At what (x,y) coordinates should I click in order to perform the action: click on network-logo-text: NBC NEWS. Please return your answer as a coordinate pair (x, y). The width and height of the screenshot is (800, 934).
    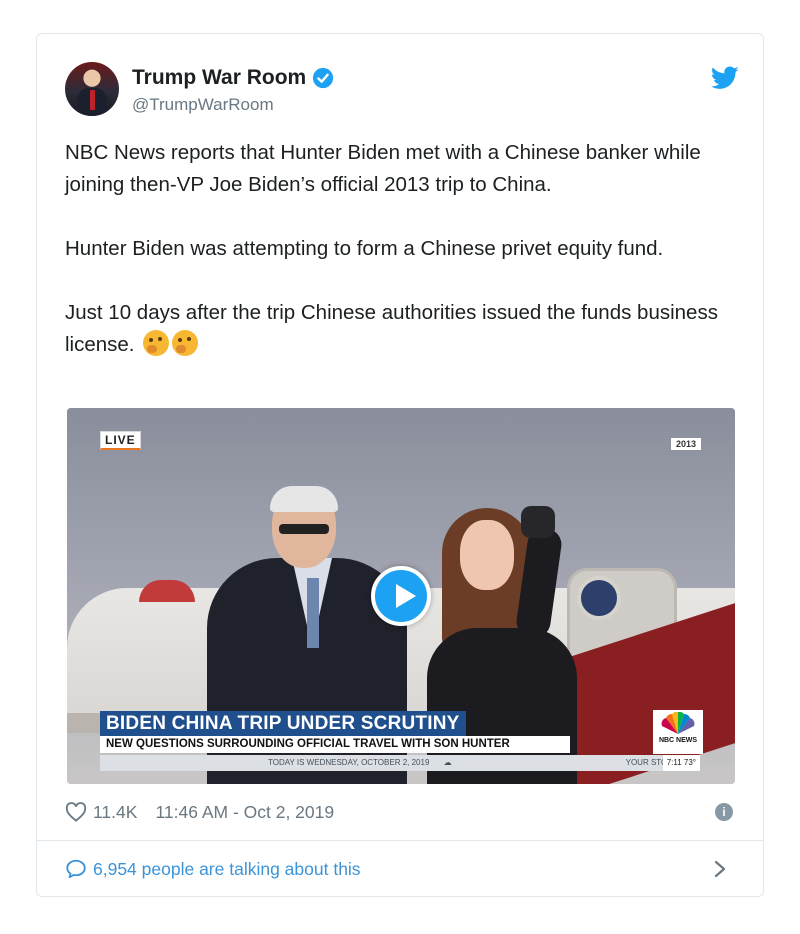
    Looking at the image, I should click on (678, 740).